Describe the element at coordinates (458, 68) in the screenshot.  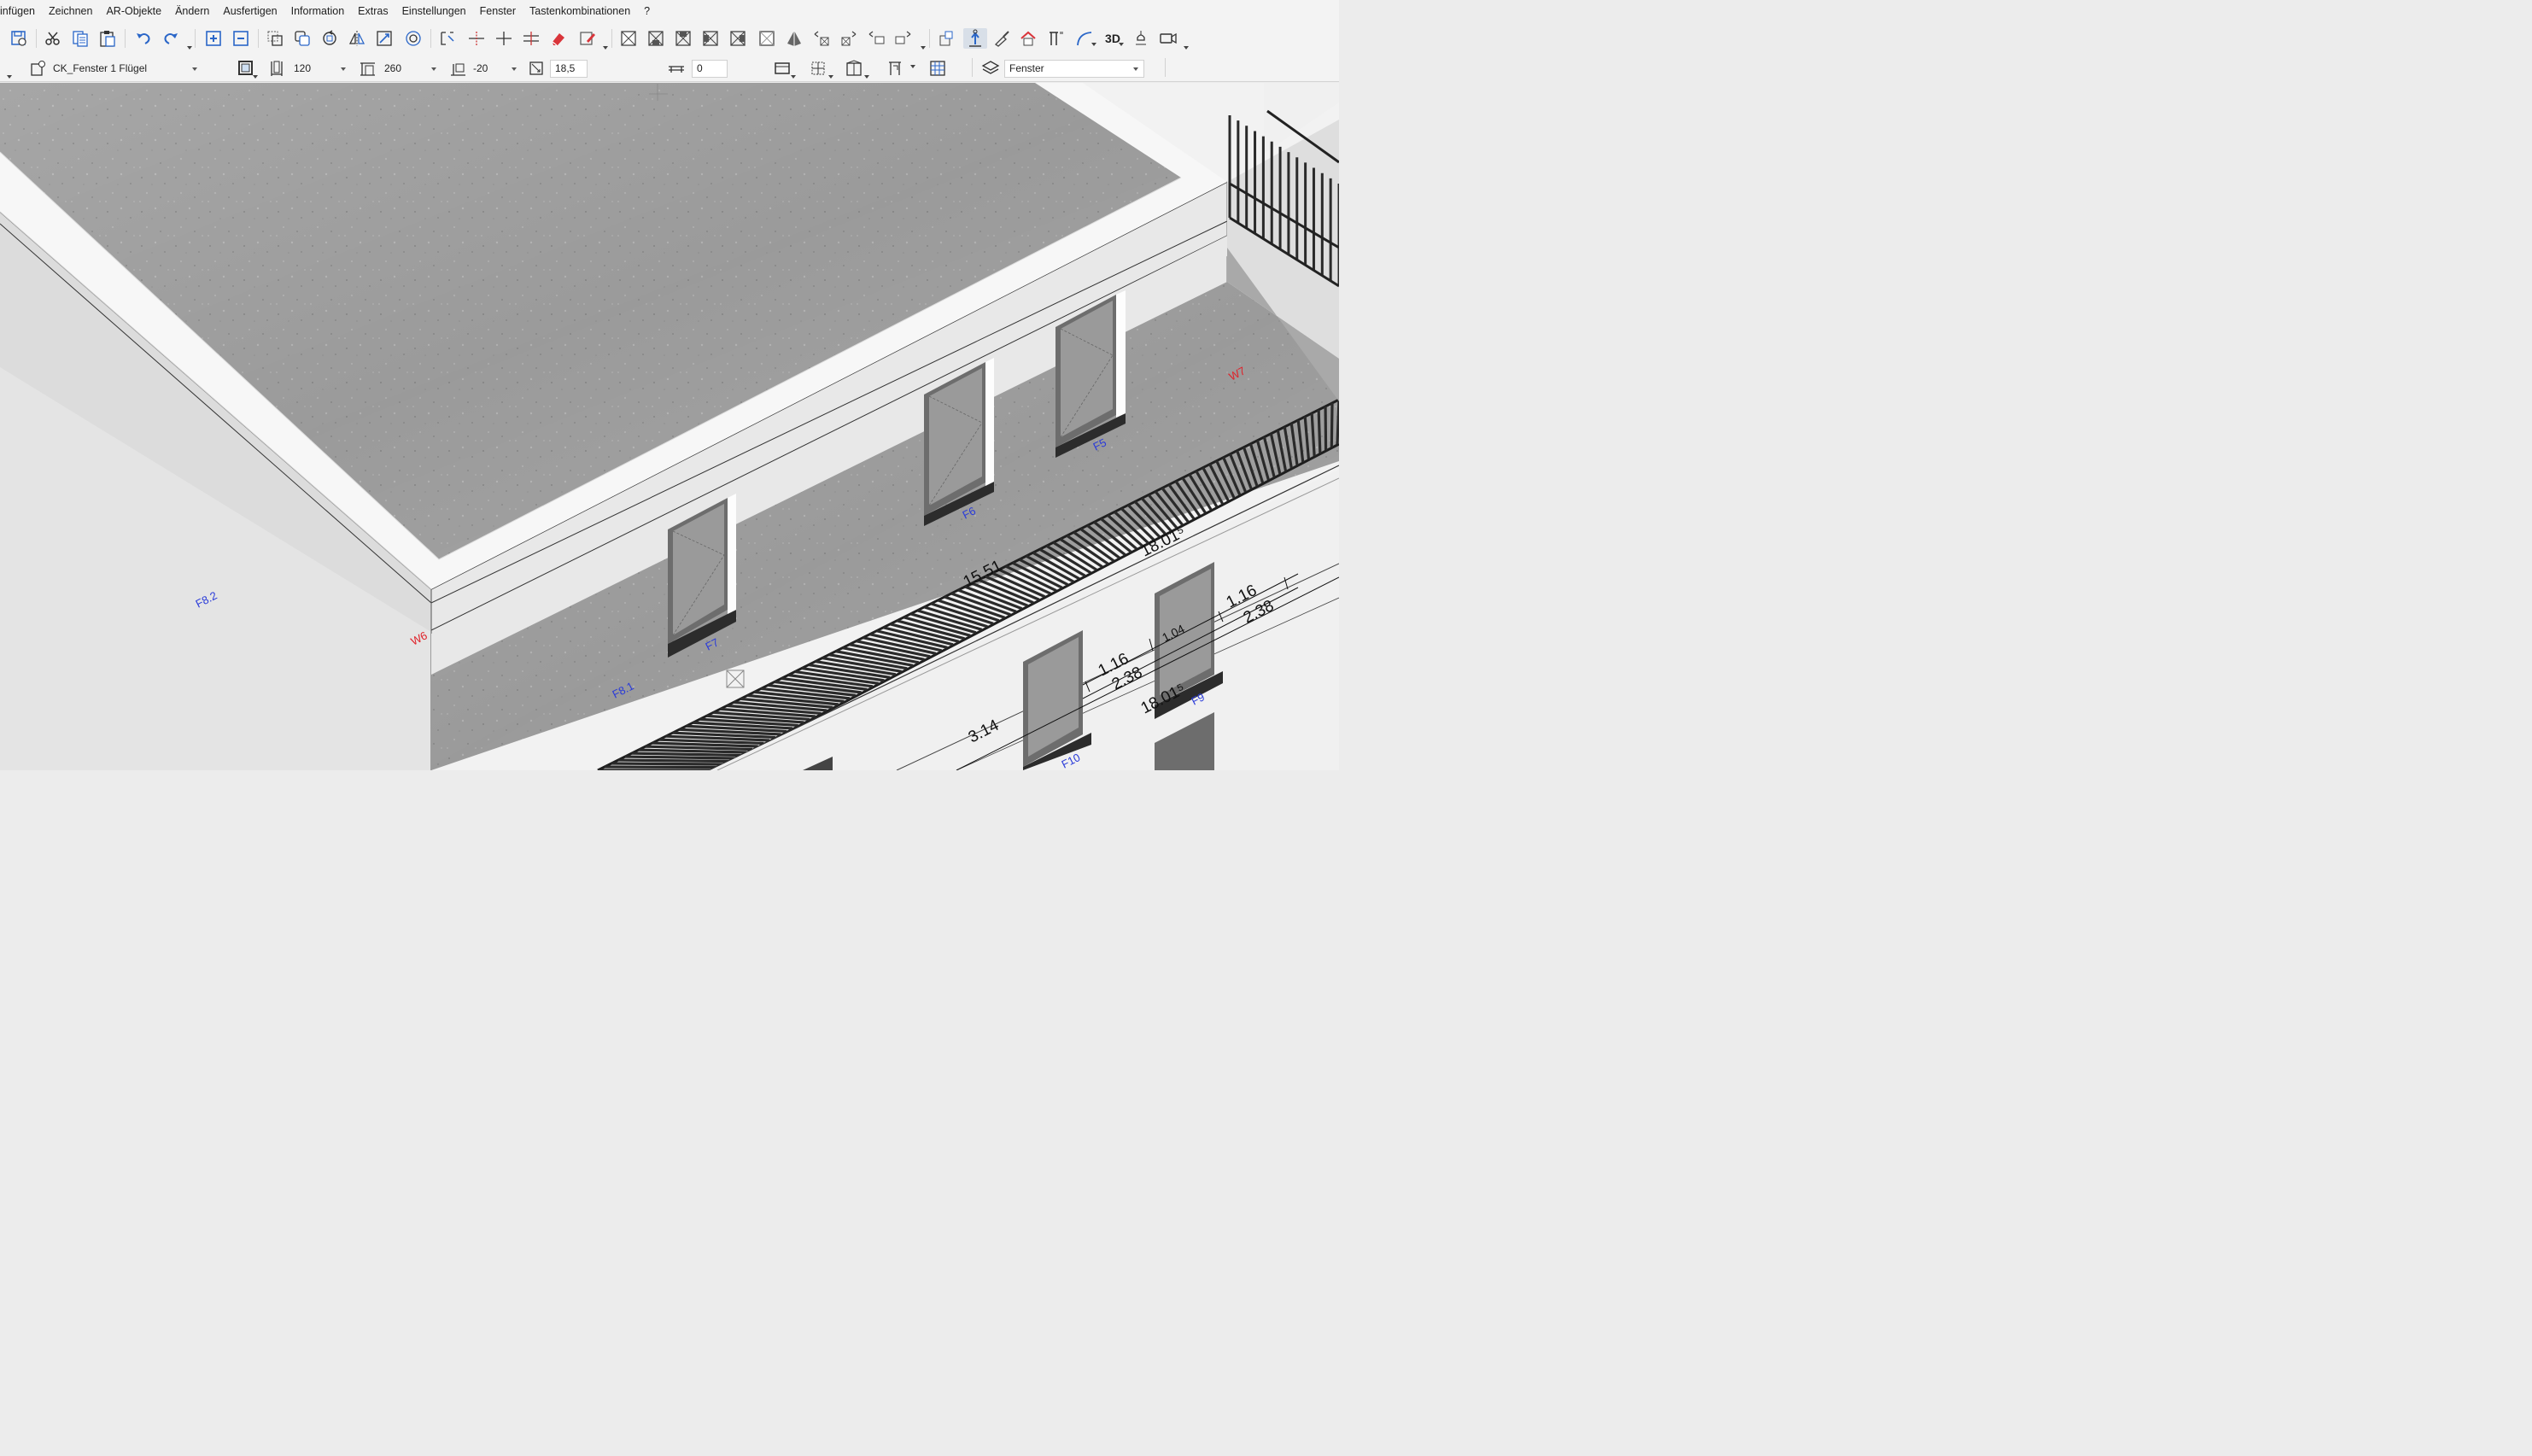
I see `offset-icon` at that location.